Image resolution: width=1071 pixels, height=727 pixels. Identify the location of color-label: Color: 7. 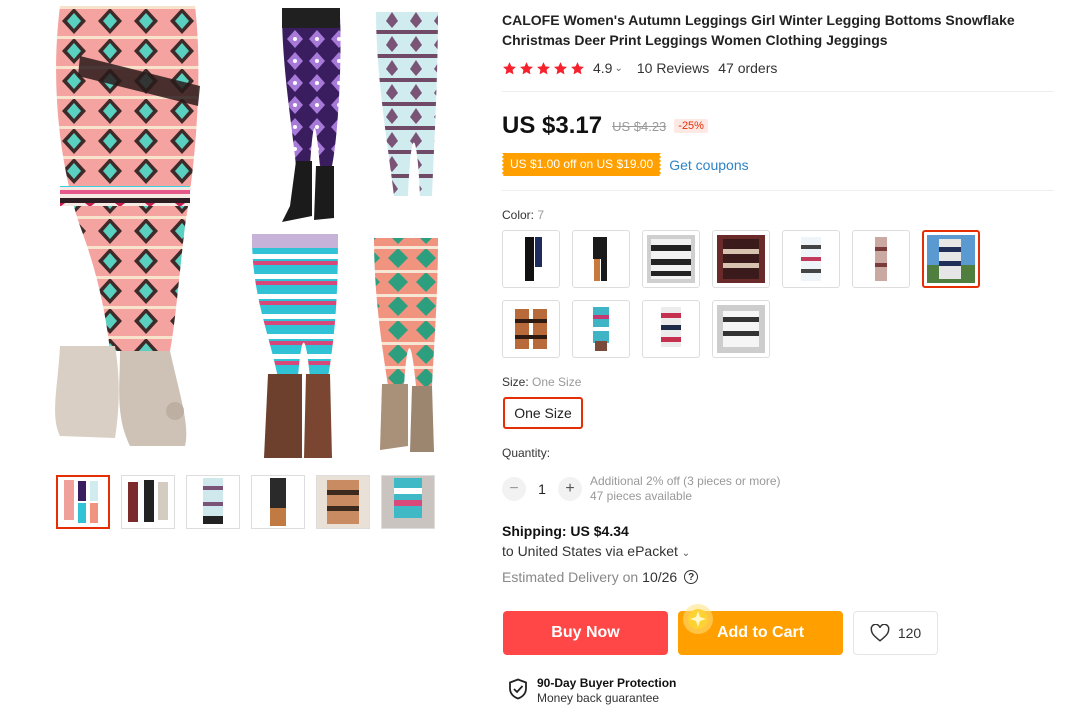
(523, 215).